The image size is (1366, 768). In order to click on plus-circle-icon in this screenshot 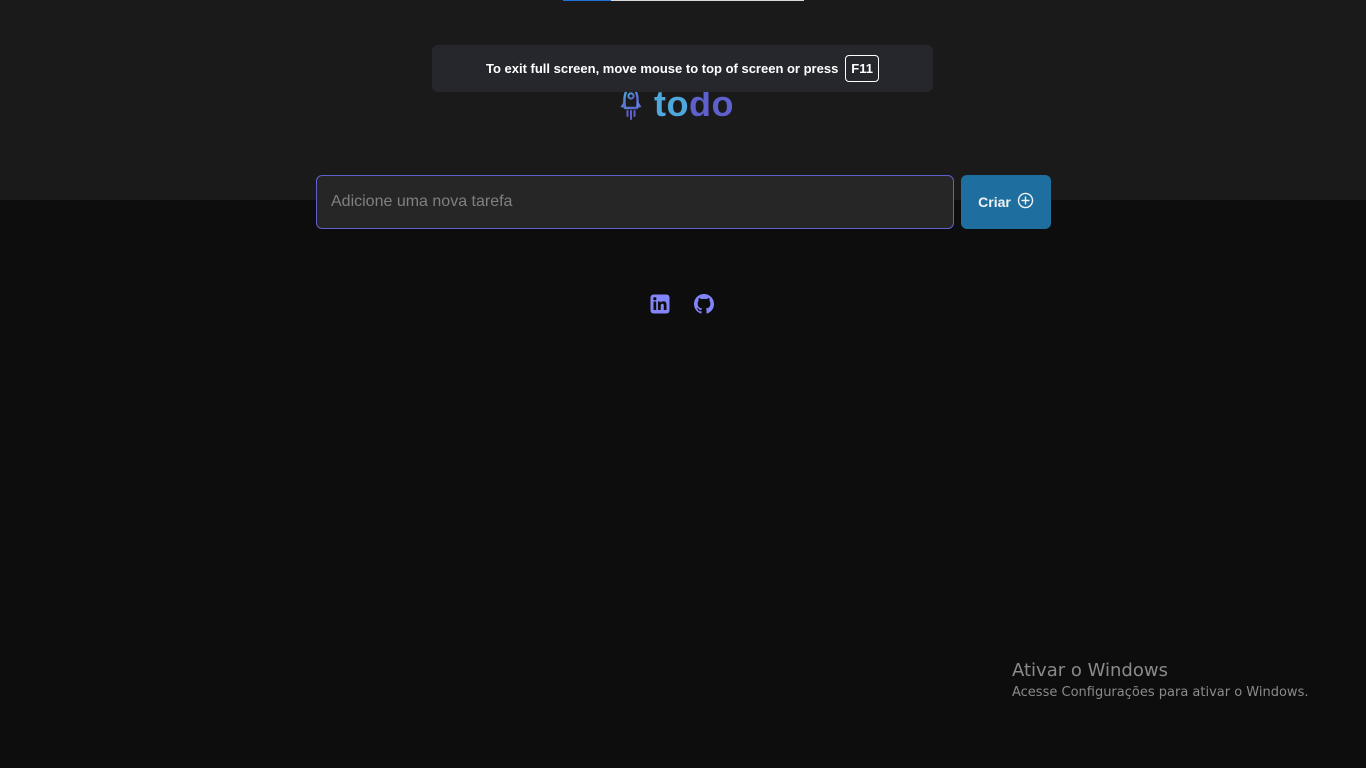, I will do `click(1025, 202)`.